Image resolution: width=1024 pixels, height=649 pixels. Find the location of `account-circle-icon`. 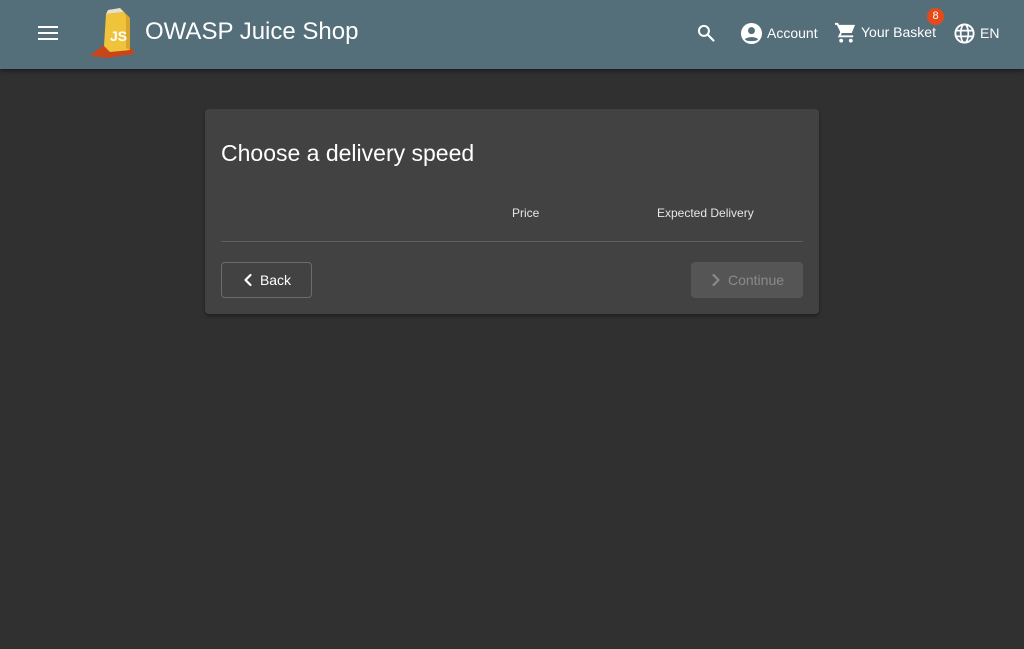

account-circle-icon is located at coordinates (751, 33).